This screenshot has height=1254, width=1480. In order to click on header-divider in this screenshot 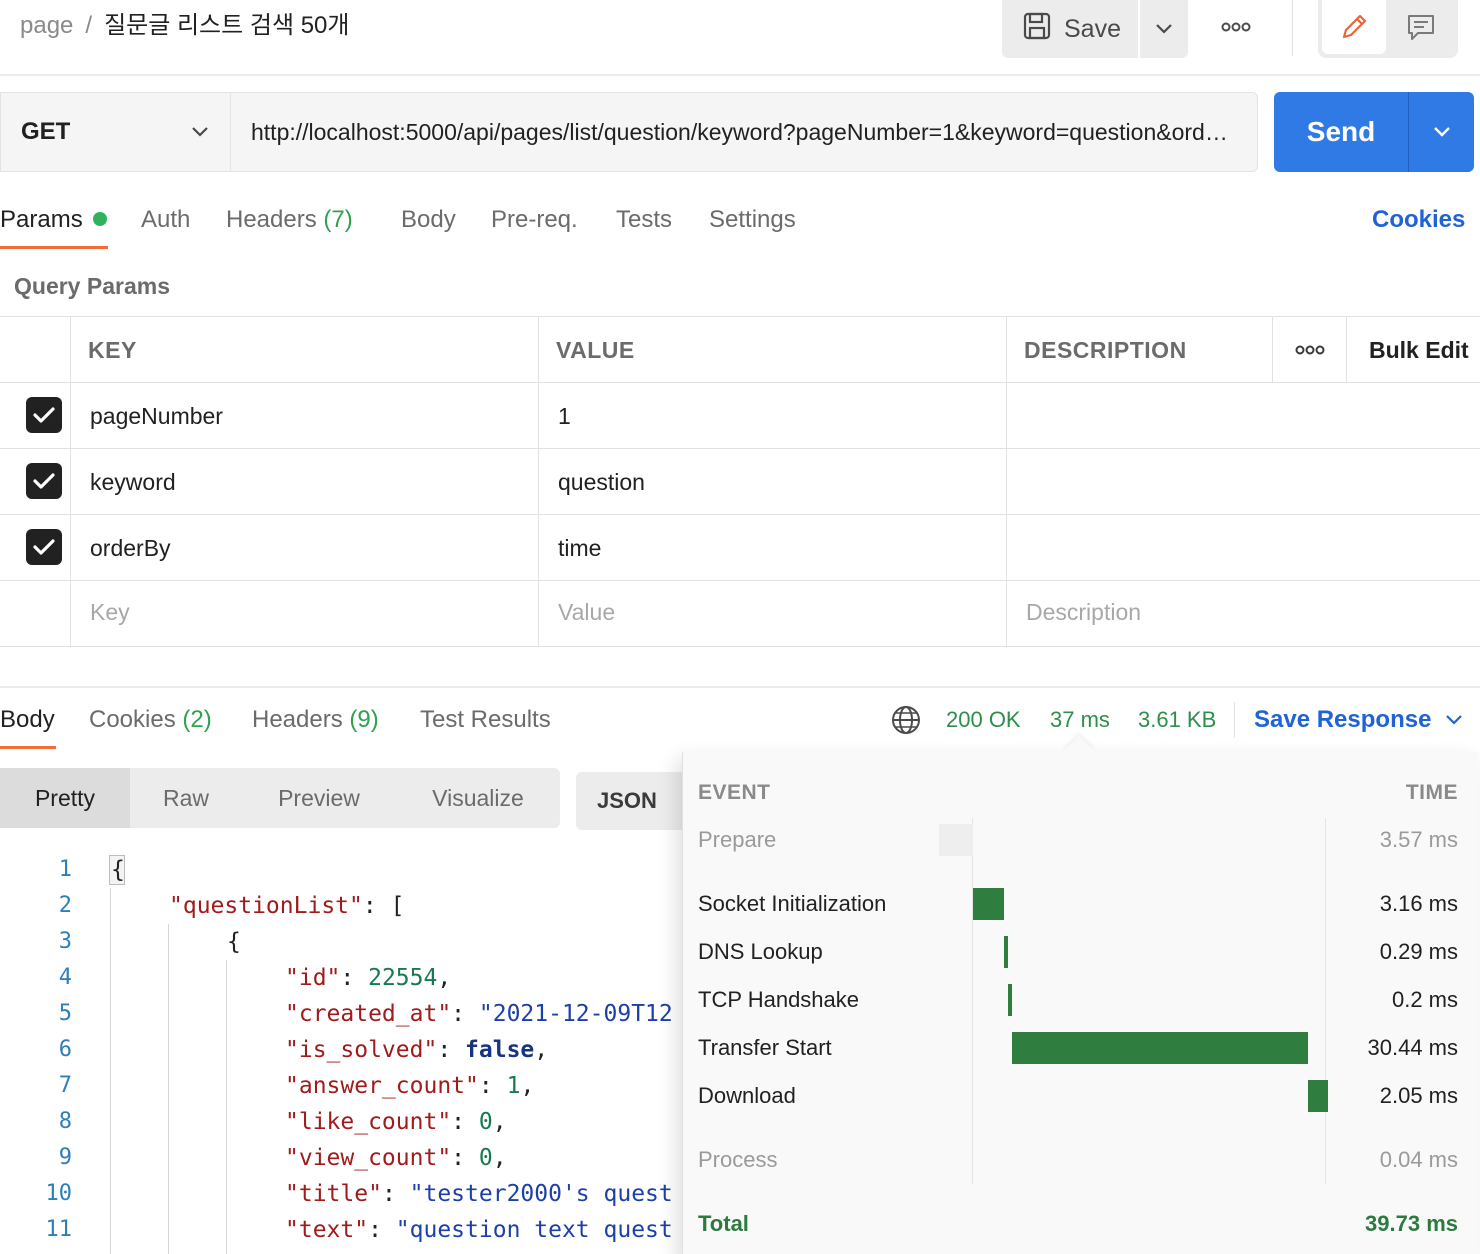, I will do `click(740, 75)`.